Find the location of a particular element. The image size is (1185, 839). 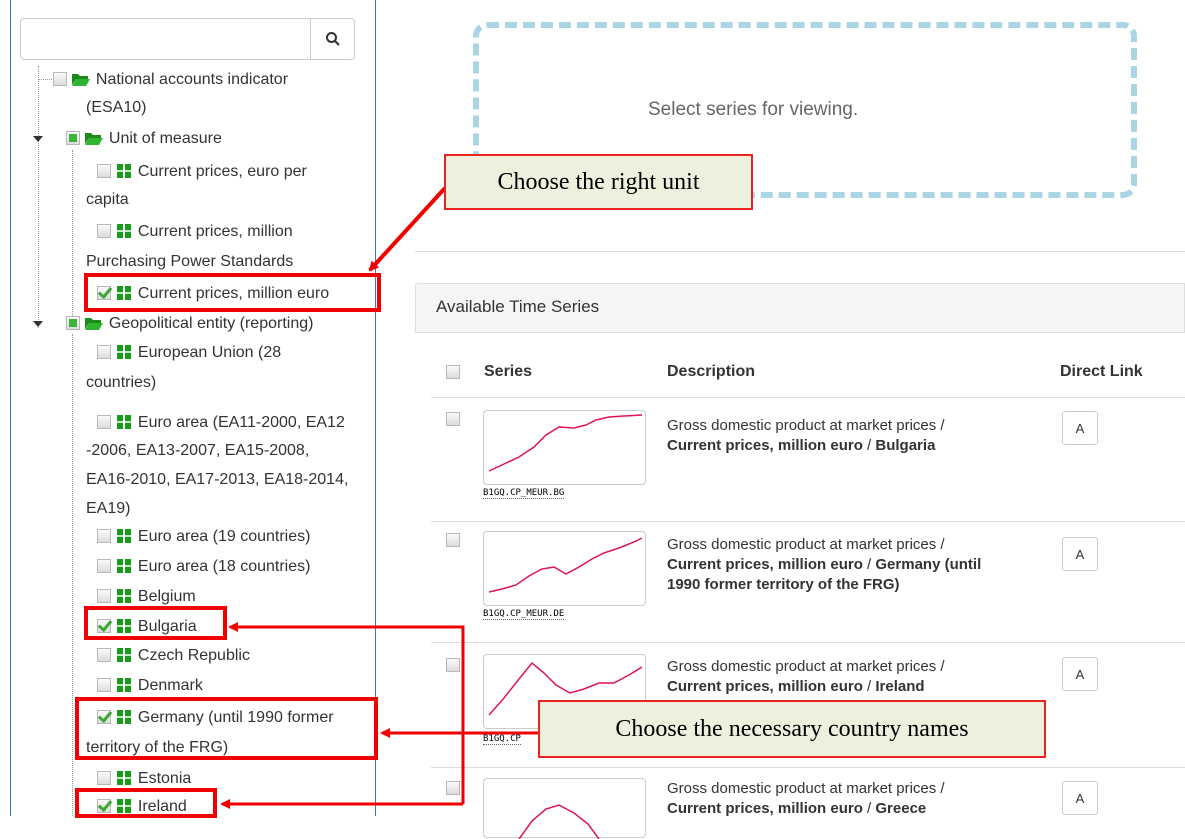

callout-choose-countries: Choose the necessary country names is located at coordinates (792, 729).